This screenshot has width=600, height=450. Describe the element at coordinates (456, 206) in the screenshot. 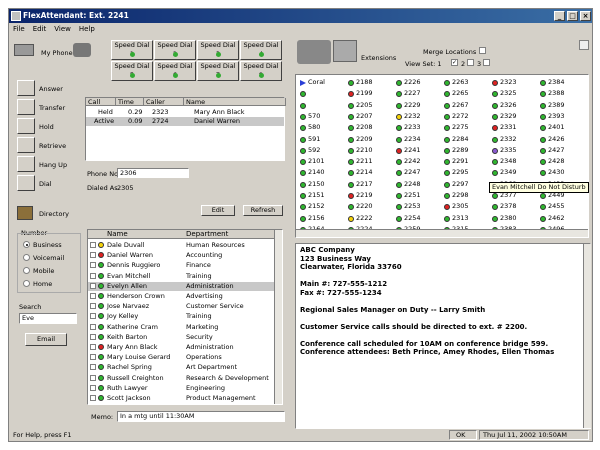

I see `extension-item: 2305` at that location.